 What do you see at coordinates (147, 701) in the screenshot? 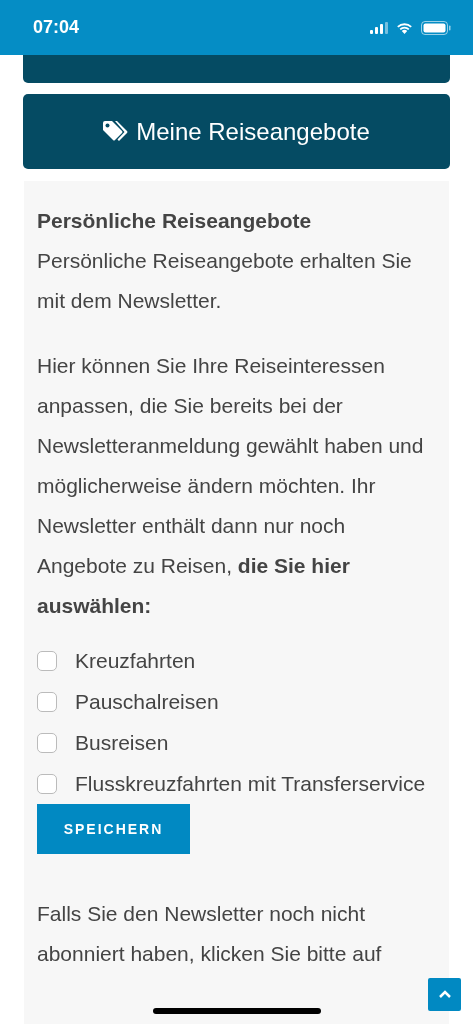
I see `checkbox-label: Pauschalreisen` at bounding box center [147, 701].